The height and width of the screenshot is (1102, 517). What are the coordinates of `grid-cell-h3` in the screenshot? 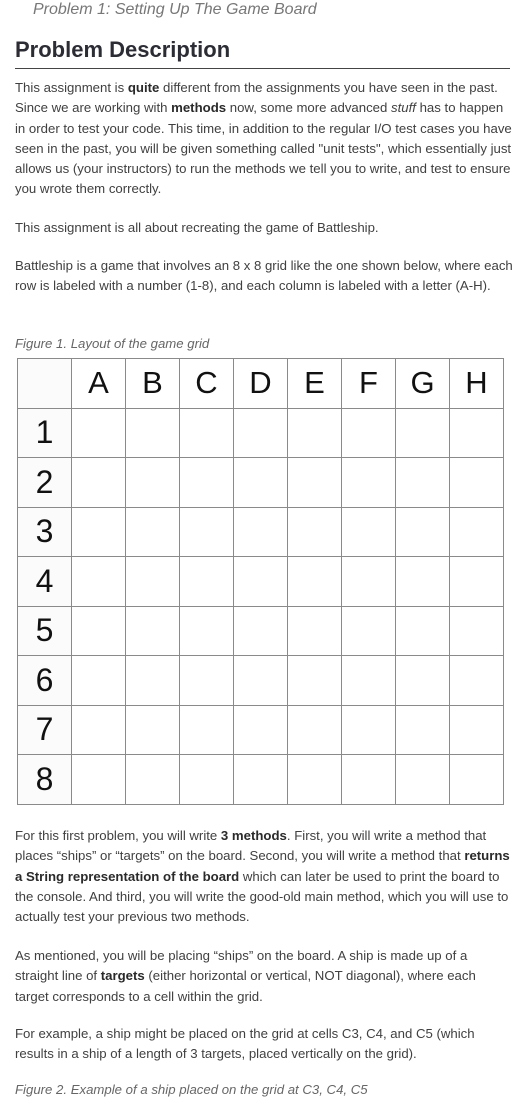 It's located at (476, 531).